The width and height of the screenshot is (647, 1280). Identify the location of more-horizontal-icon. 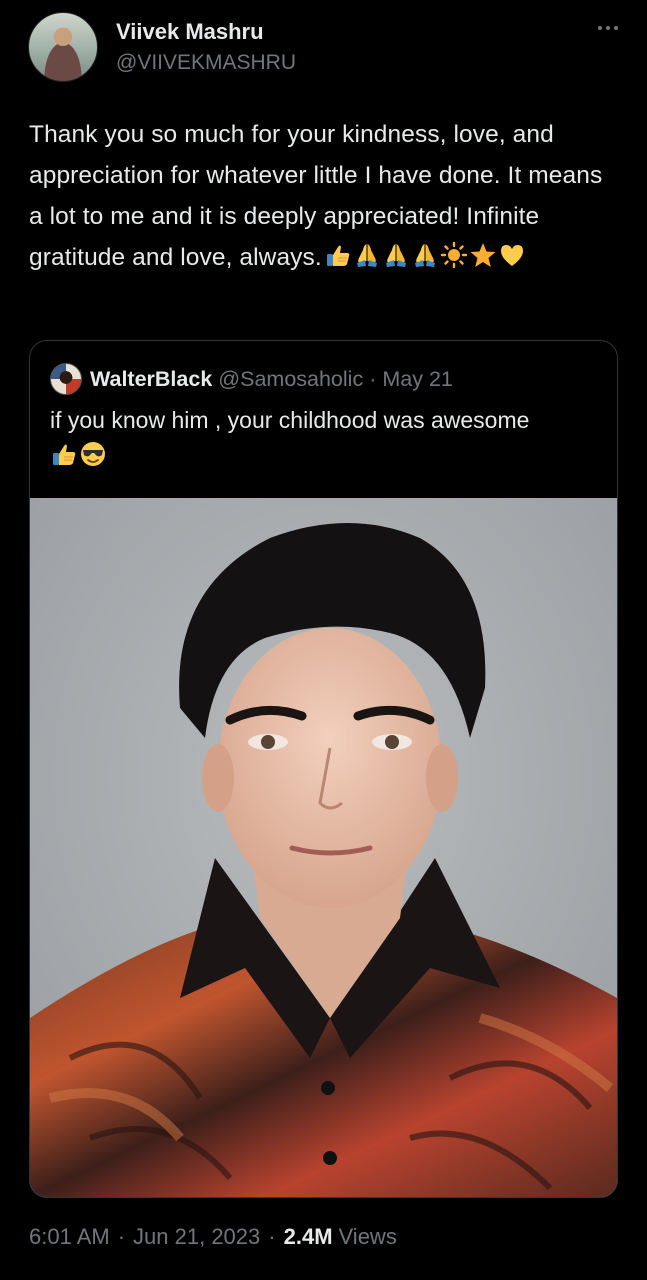
(608, 28).